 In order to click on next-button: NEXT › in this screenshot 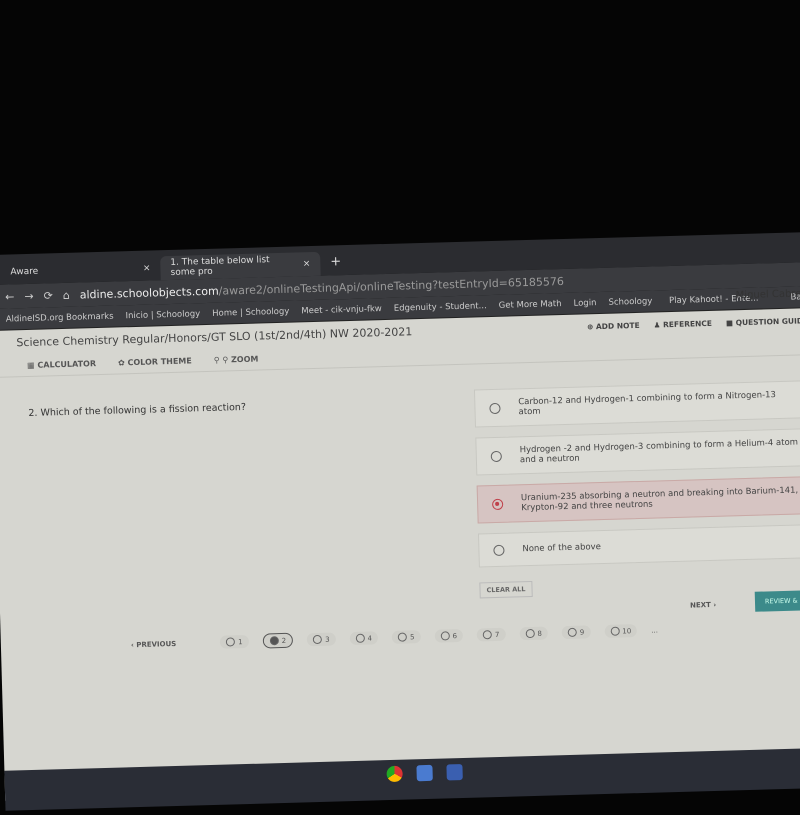, I will do `click(703, 605)`.